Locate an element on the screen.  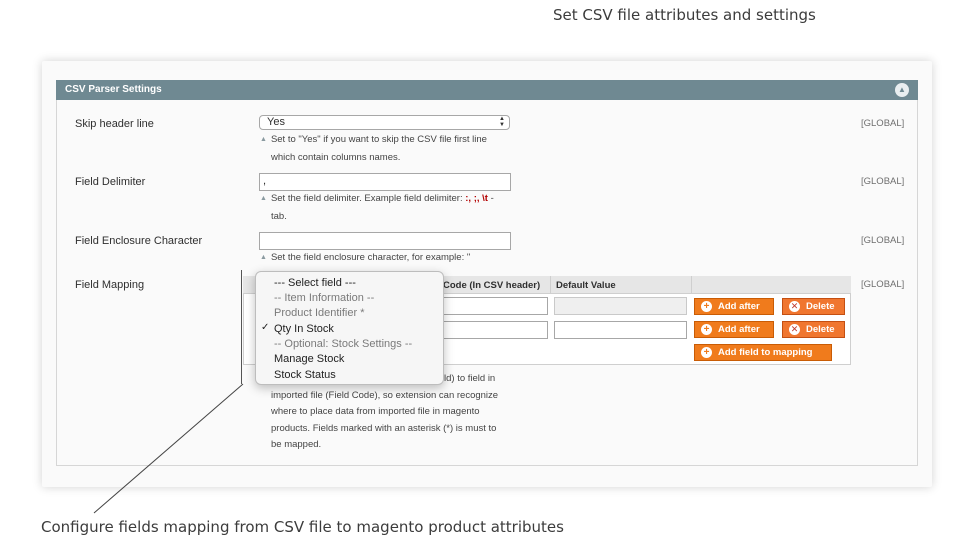
delimiter-input: , is located at coordinates (385, 182).